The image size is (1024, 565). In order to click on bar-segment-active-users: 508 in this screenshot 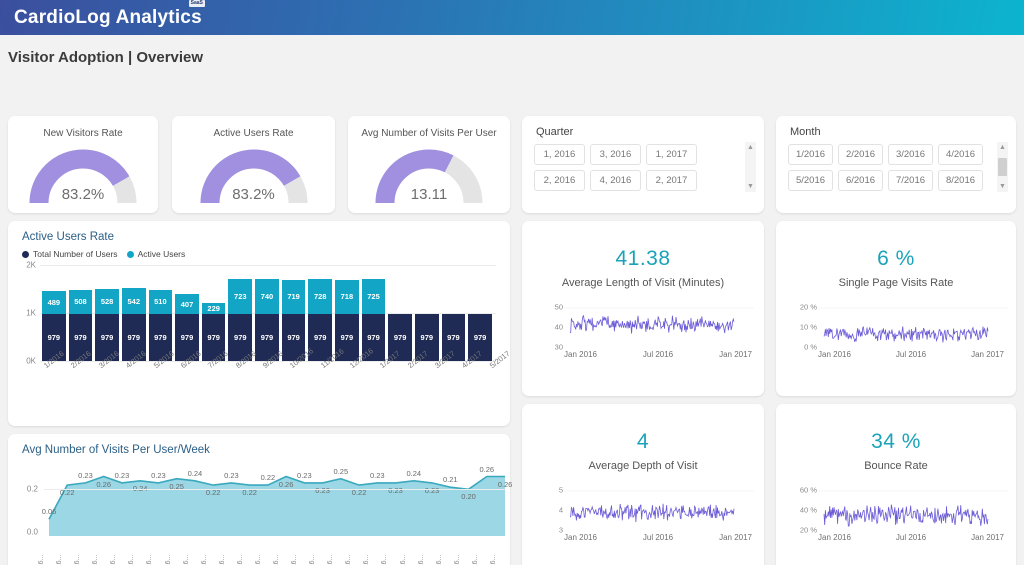, I will do `click(80, 302)`.